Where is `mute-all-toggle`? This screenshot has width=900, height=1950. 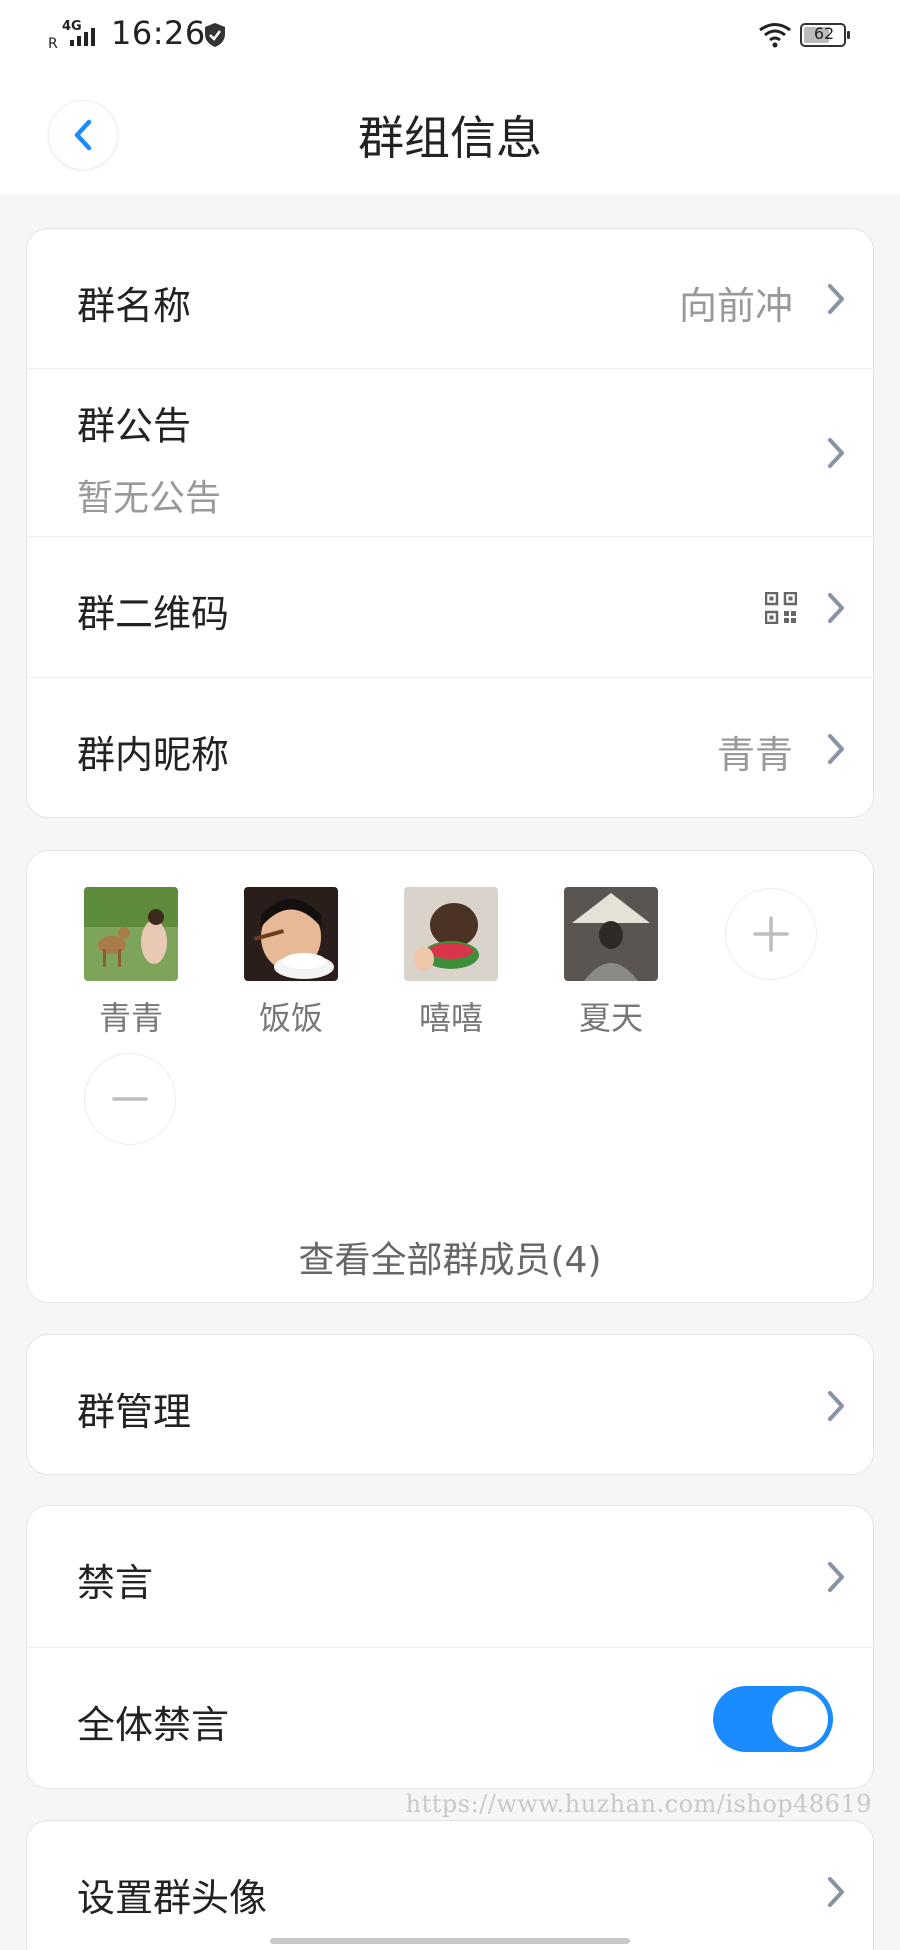
mute-all-toggle is located at coordinates (773, 1719).